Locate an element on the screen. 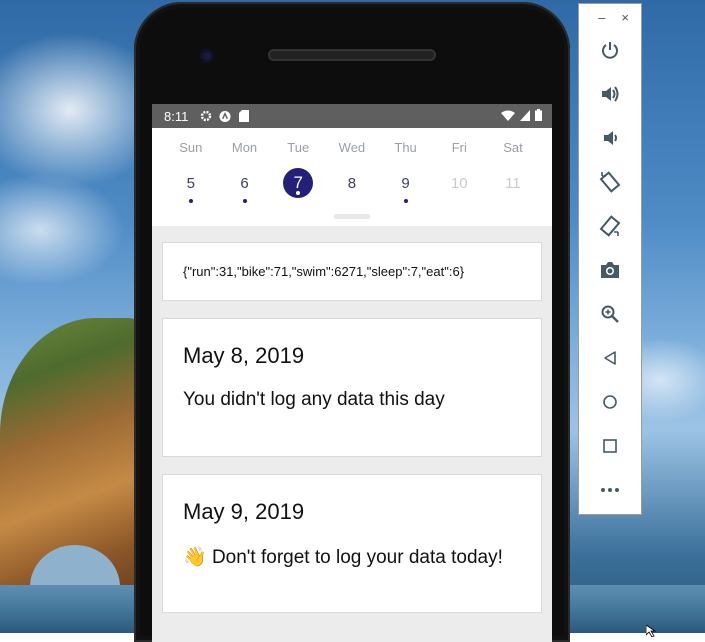  day-card-message: 👋 Don't forget to log your data today! is located at coordinates (352, 557).